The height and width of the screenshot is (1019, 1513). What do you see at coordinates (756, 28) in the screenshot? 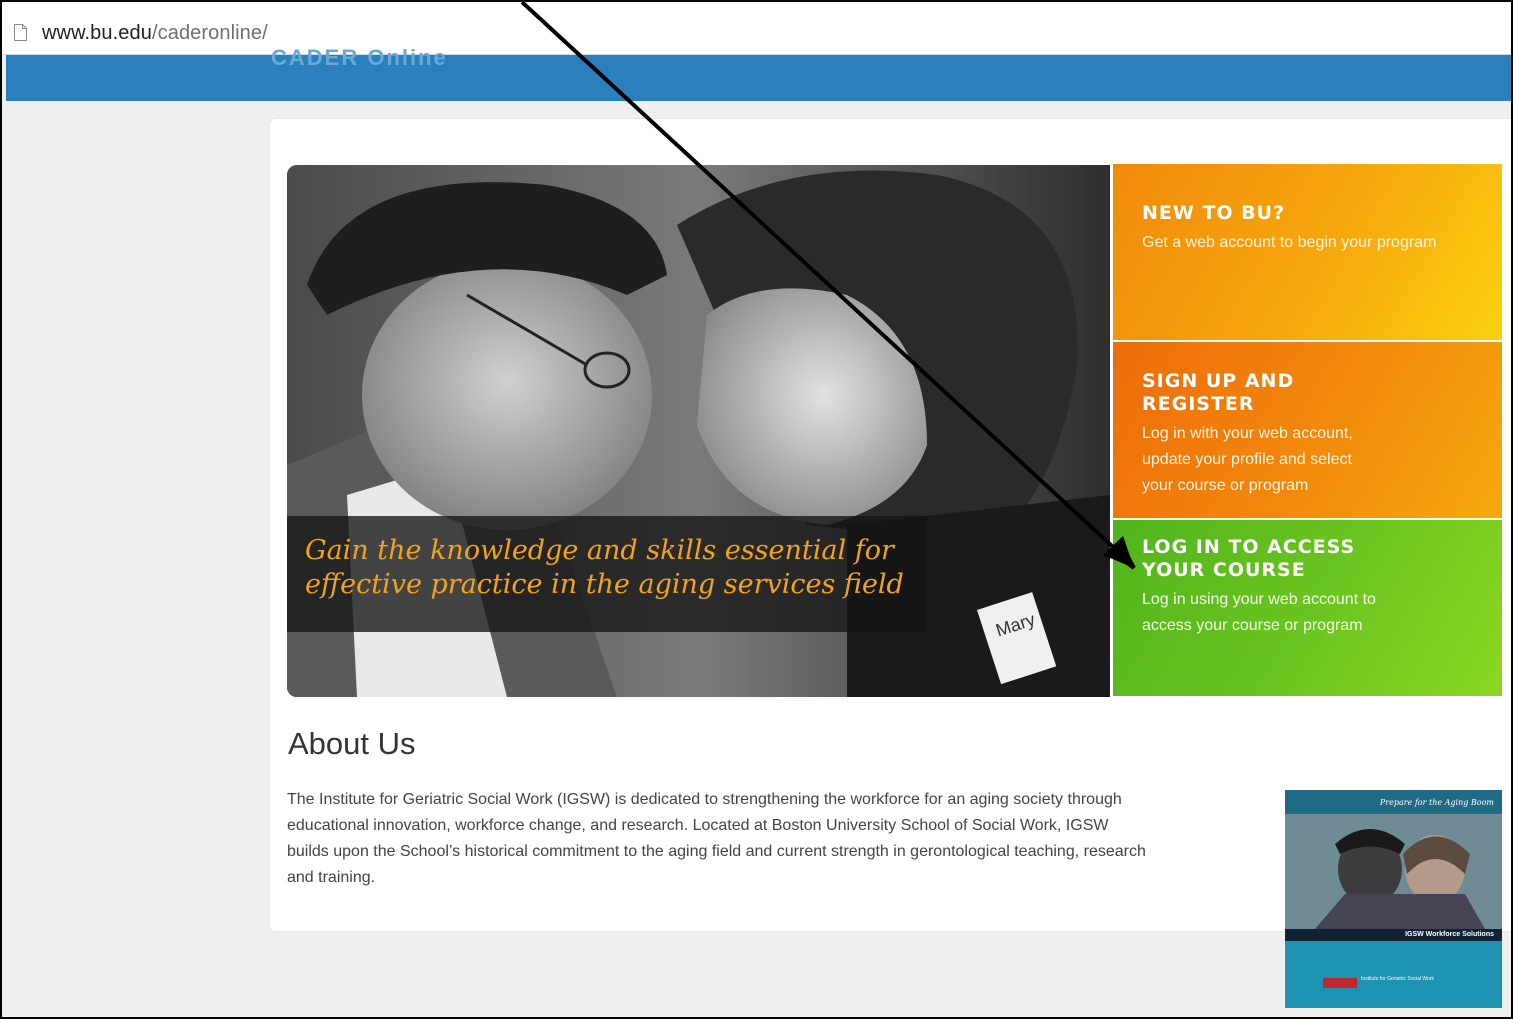
I see `address-bar: www.bu.edu/caderonline/` at bounding box center [756, 28].